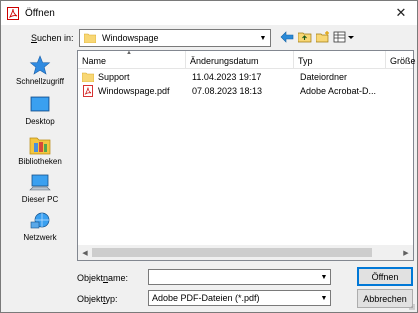 Image resolution: width=418 pixels, height=313 pixels. I want to click on place-network: Netzwerk, so click(40, 230).